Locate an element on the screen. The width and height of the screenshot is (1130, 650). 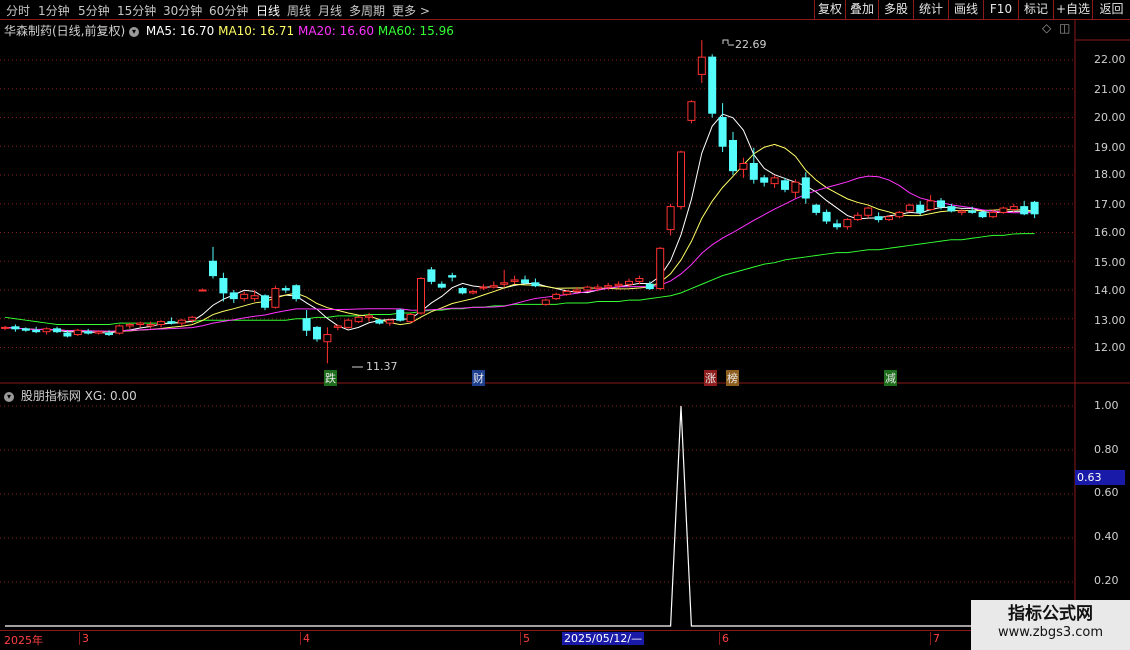
event-finance-marker: 财 is located at coordinates (478, 378).